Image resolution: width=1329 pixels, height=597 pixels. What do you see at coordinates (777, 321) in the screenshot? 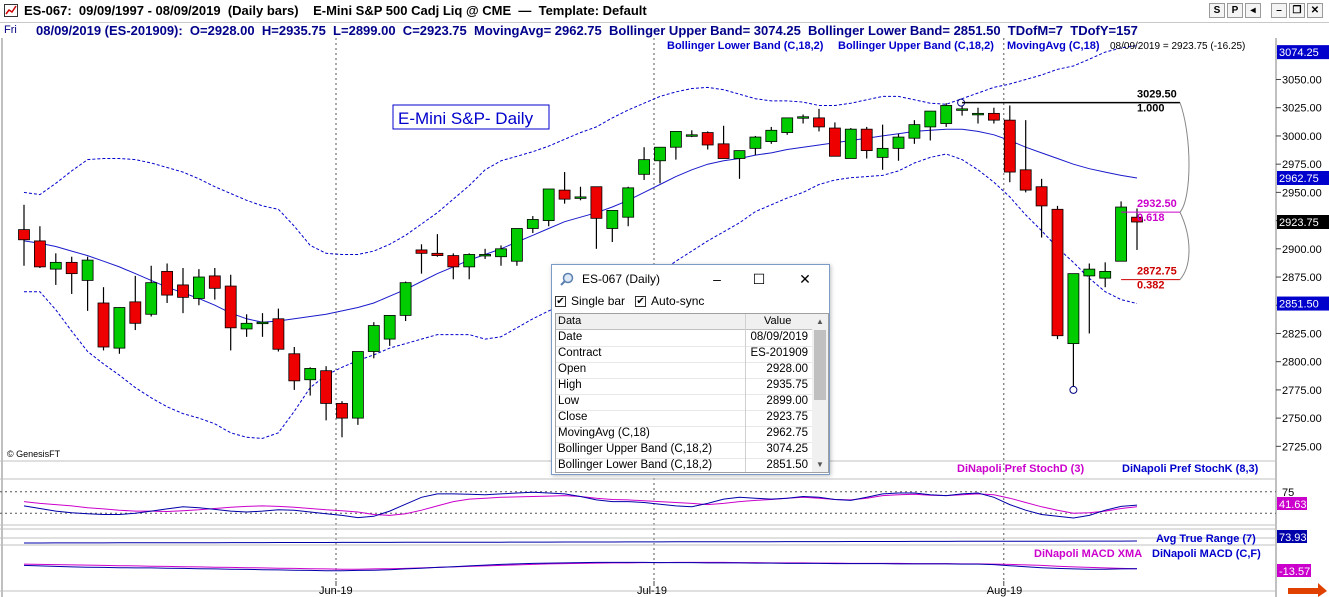
I see `col-value-header: Value` at bounding box center [777, 321].